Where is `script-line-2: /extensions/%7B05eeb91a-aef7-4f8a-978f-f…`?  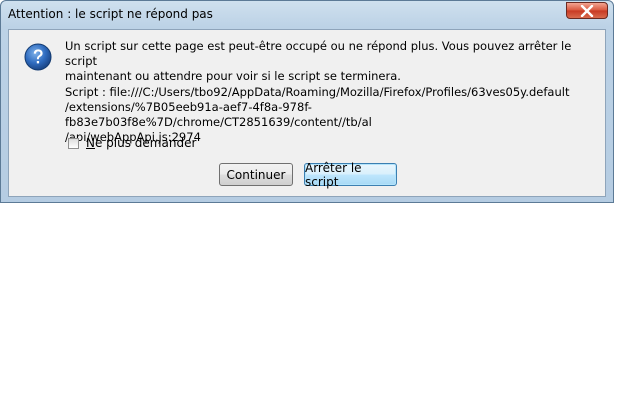
script-line-2: /extensions/%7B05eeb91a-aef7-4f8a-978f-f… is located at coordinates (218, 114).